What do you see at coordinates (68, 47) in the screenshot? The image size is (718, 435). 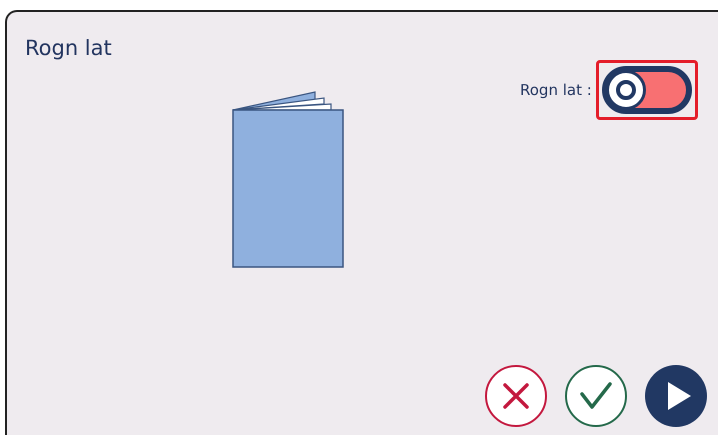 I see `dialog-title: Rogn lat` at bounding box center [68, 47].